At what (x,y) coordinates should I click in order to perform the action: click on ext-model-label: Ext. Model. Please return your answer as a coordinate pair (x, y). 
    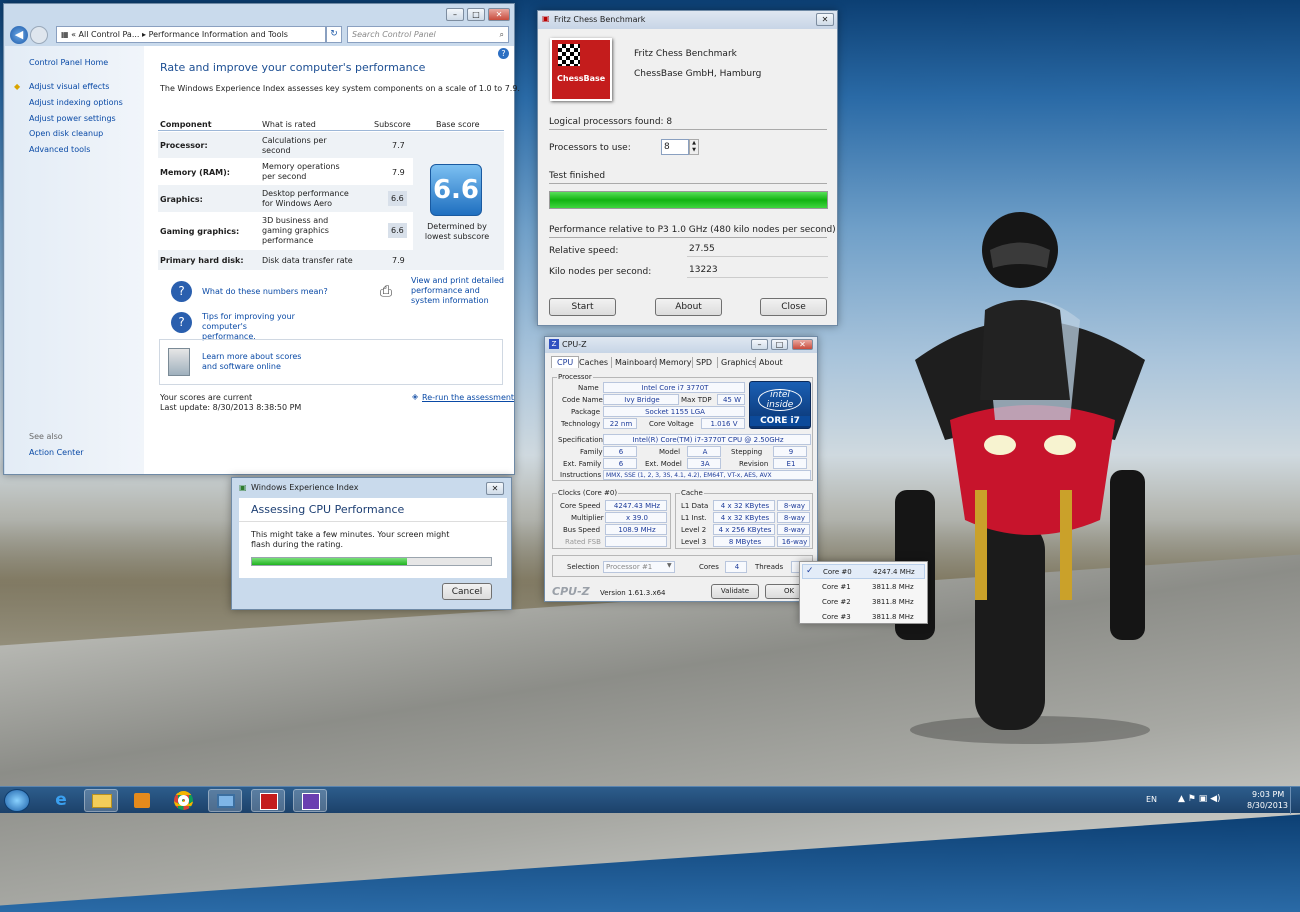
    Looking at the image, I should click on (663, 464).